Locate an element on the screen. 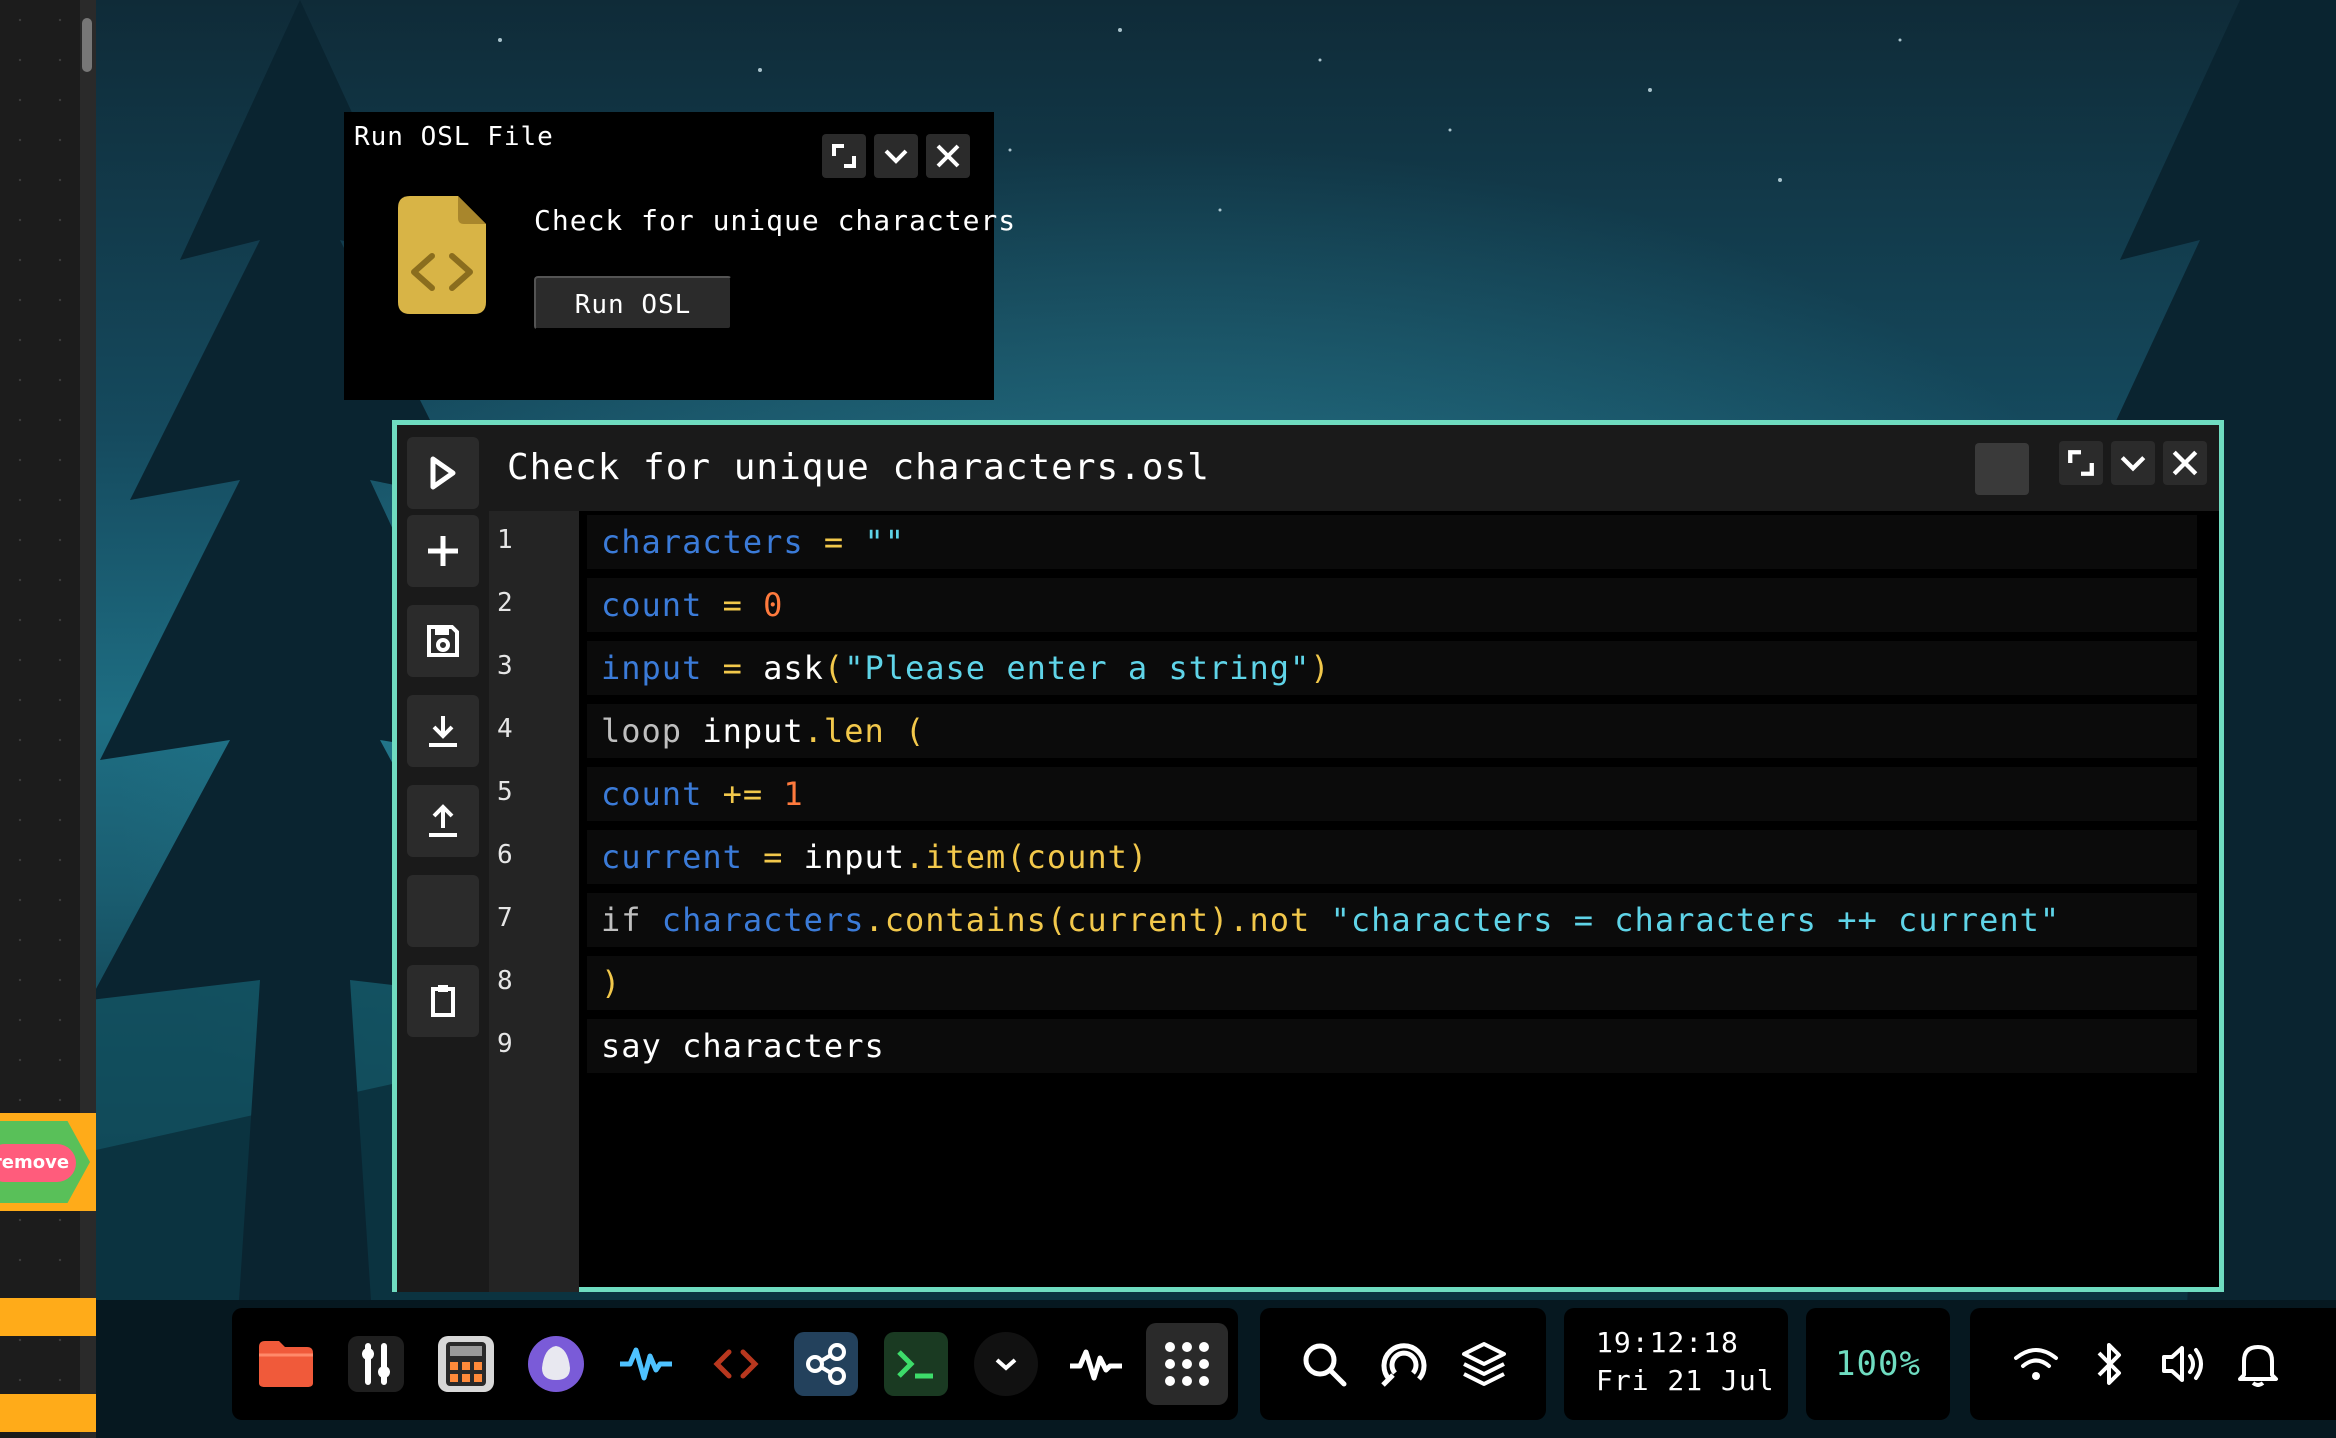 The width and height of the screenshot is (2336, 1438). layers-button is located at coordinates (1484, 1364).